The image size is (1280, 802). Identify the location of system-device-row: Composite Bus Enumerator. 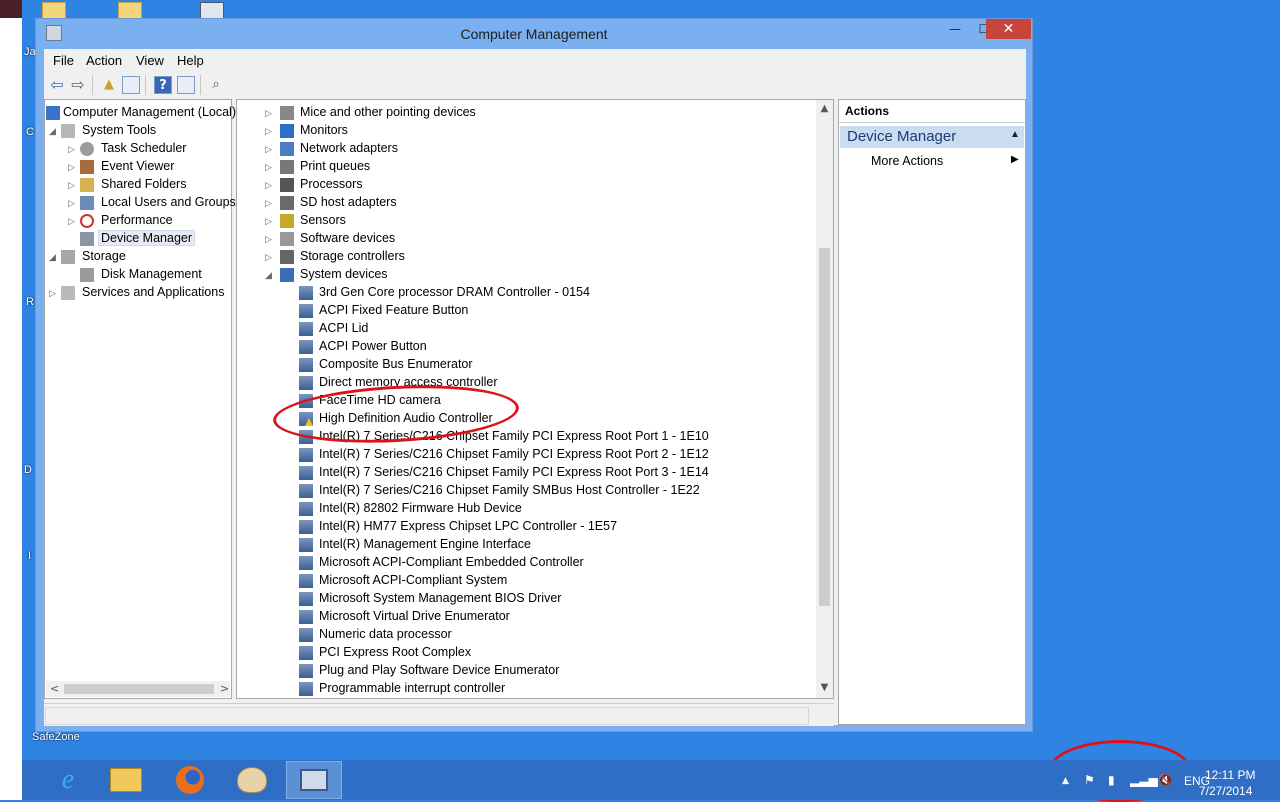
(517, 365).